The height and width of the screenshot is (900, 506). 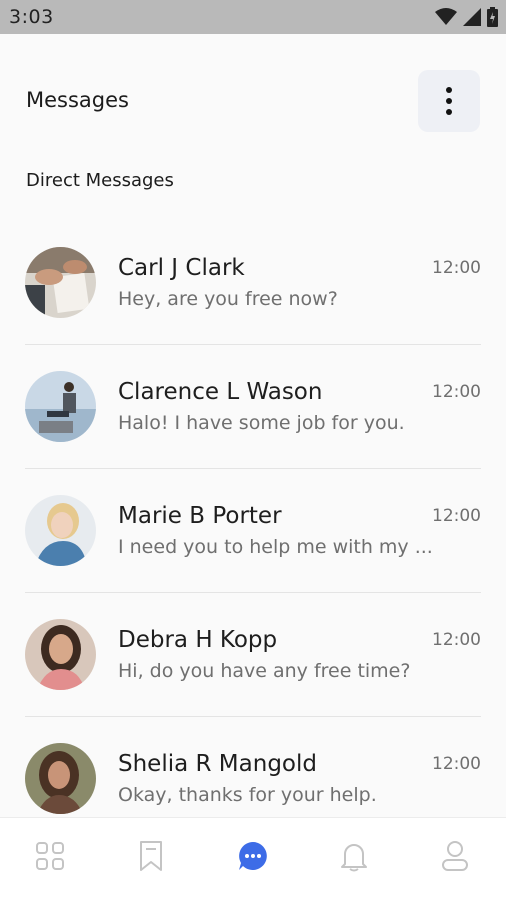 I want to click on nav-home, so click(x=50, y=856).